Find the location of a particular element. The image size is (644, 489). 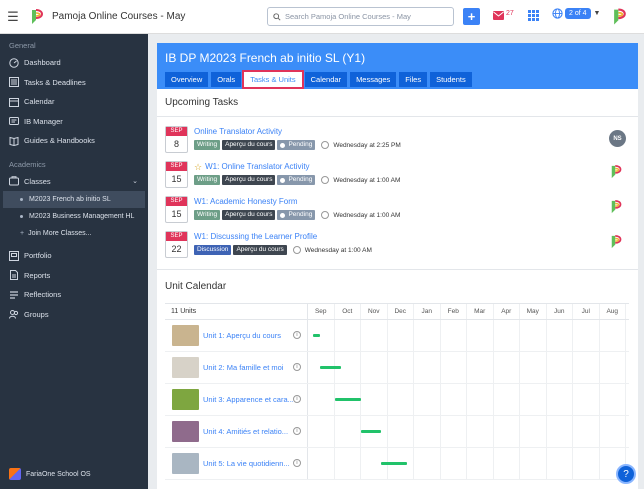

tab-messages: Messages is located at coordinates (373, 79).